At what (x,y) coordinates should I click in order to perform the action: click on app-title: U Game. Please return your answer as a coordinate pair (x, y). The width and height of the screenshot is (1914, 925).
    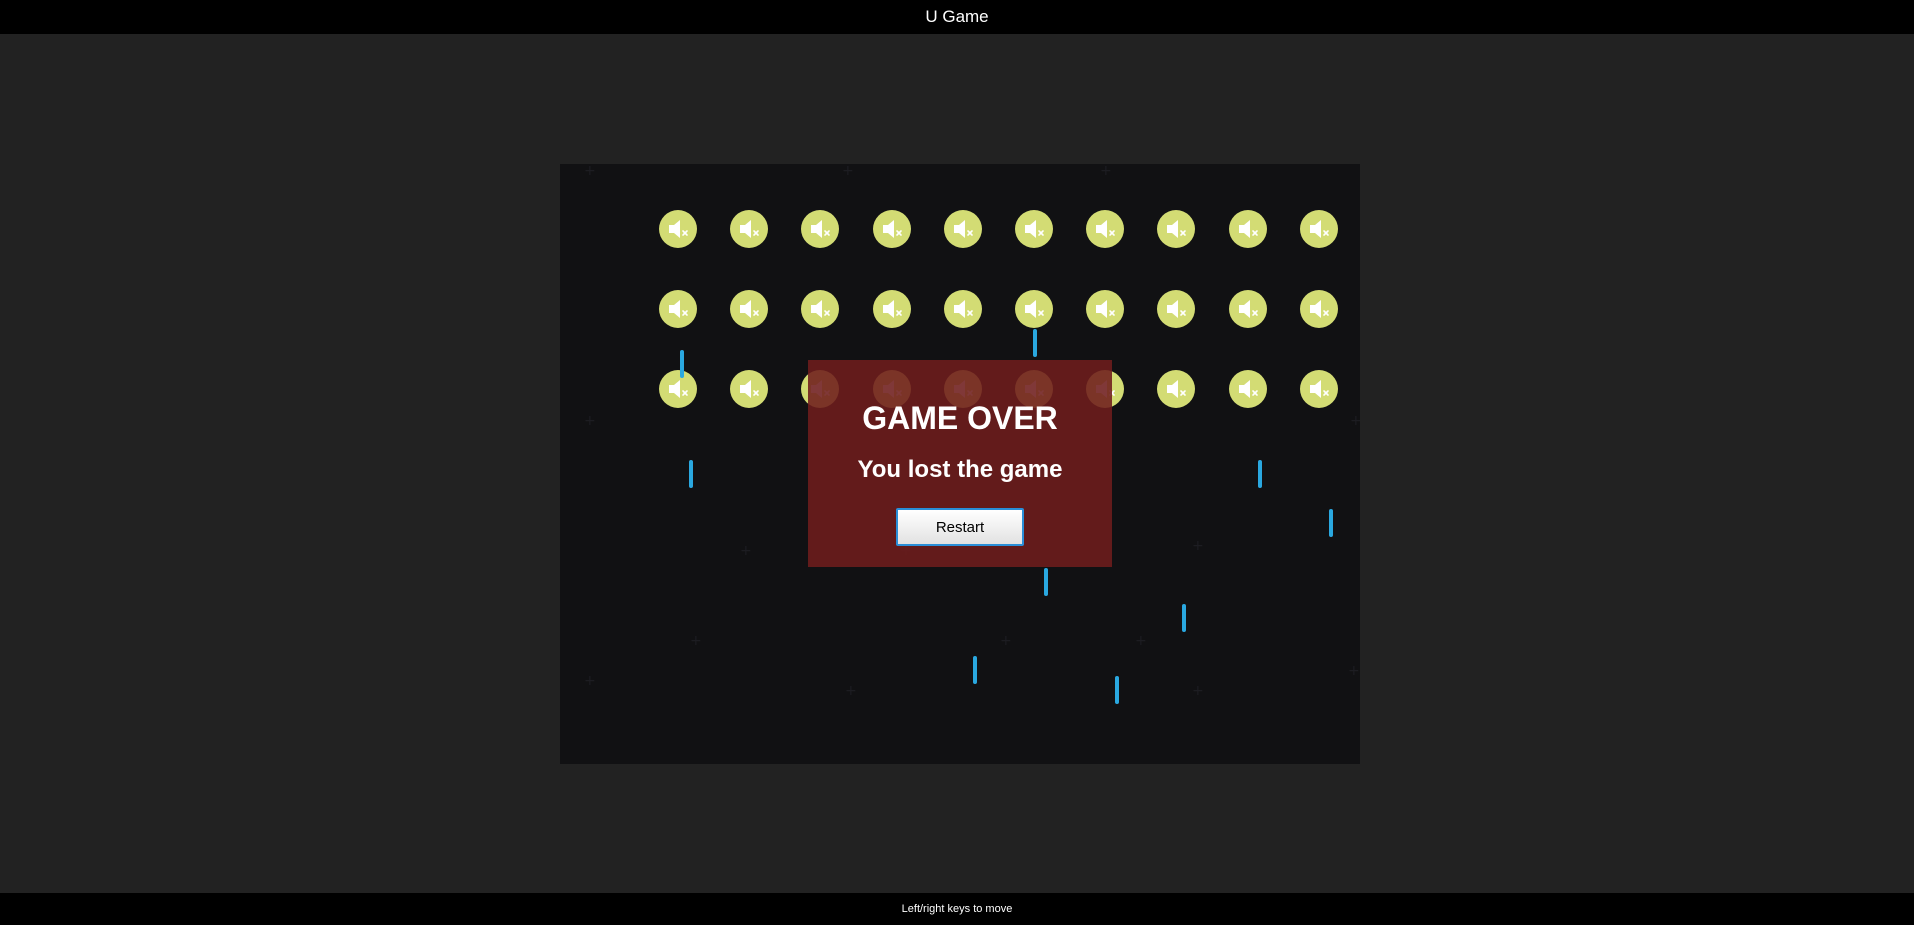
    Looking at the image, I should click on (957, 16).